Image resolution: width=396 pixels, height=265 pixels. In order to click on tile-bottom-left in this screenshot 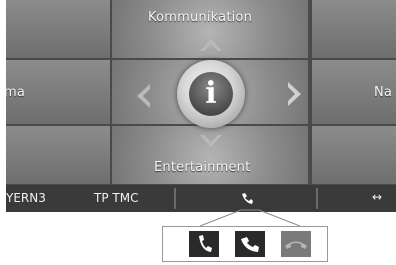, I will do `click(59, 155)`.